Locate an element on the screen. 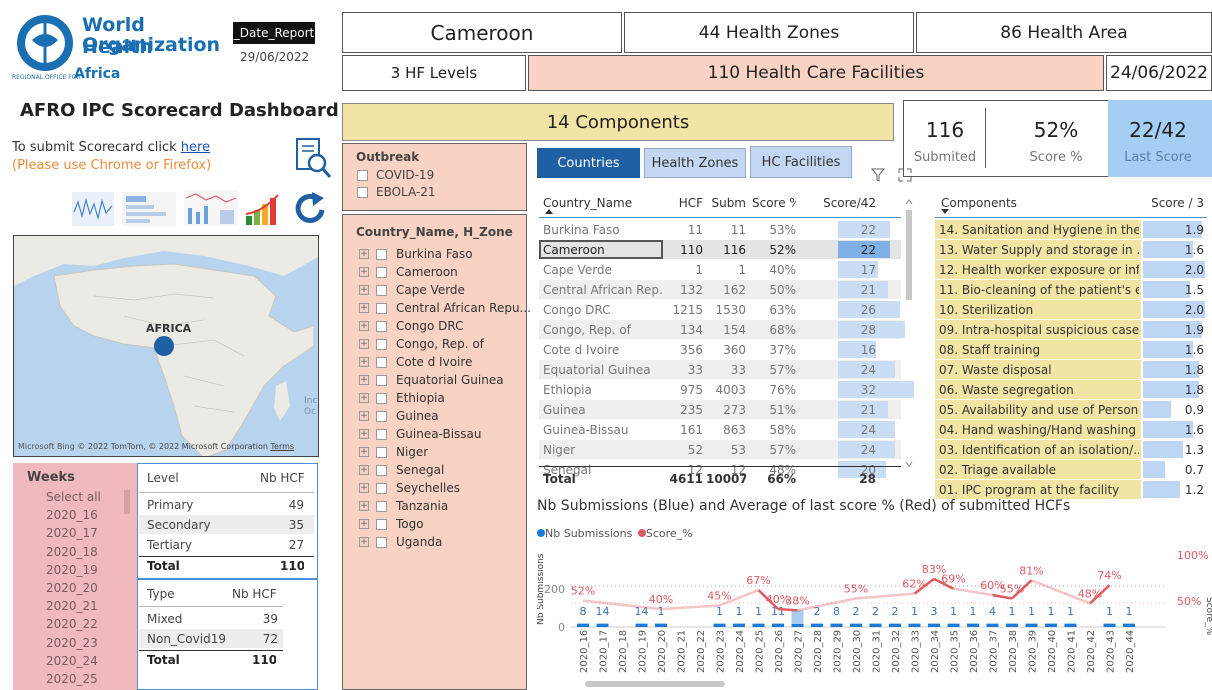 This screenshot has height=690, width=1212. filter-icon is located at coordinates (878, 175).